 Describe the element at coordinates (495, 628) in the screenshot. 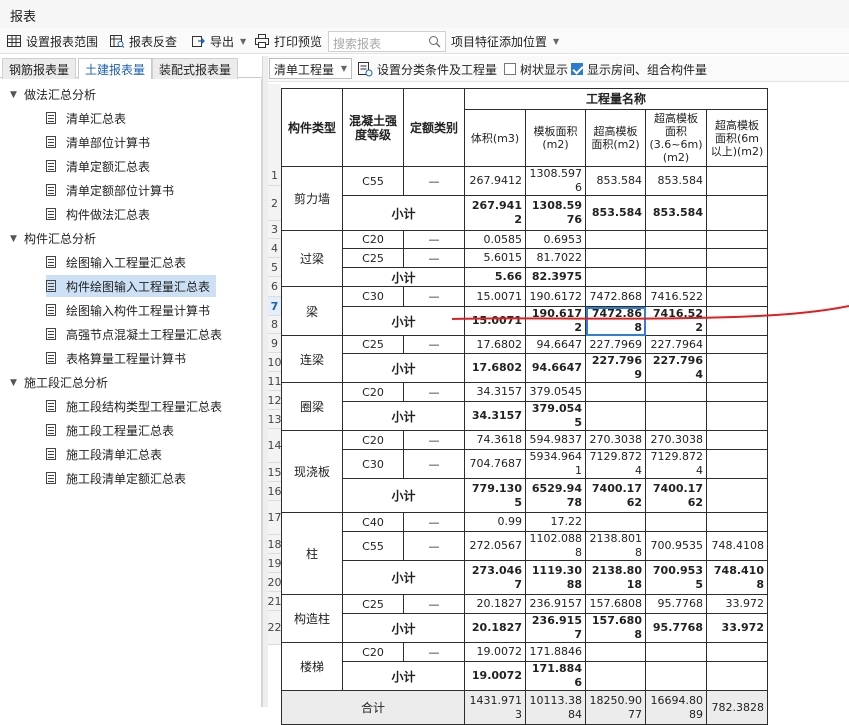

I see `volume-cell: 20.1827` at that location.